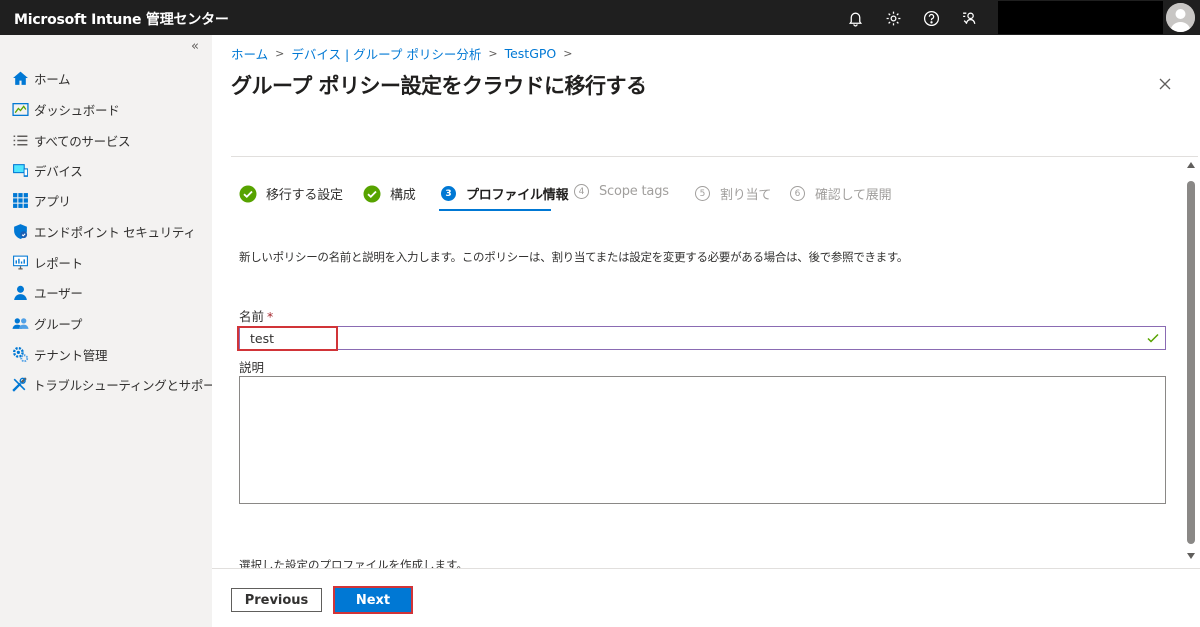 This screenshot has width=1200, height=627. Describe the element at coordinates (19, 384) in the screenshot. I see `tools-icon` at that location.